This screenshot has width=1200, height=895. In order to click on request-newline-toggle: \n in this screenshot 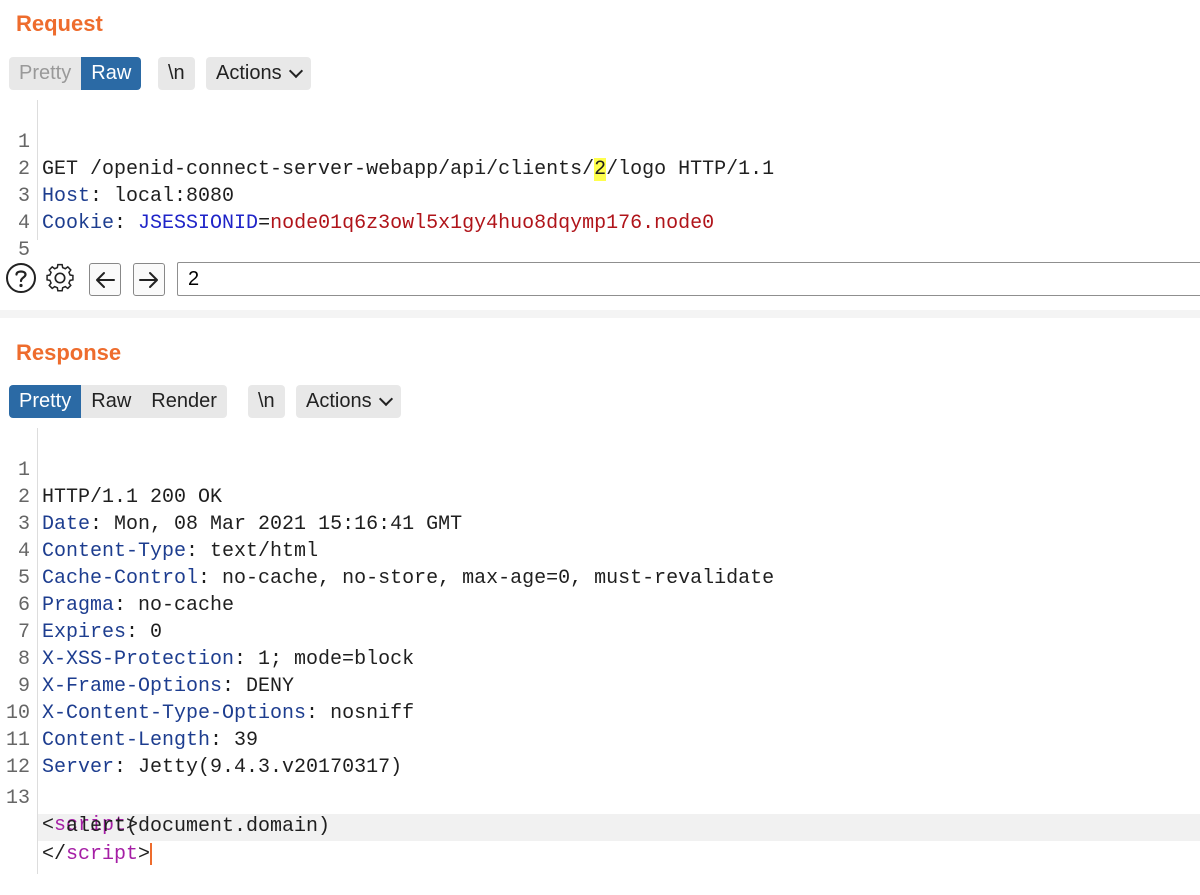, I will do `click(176, 73)`.